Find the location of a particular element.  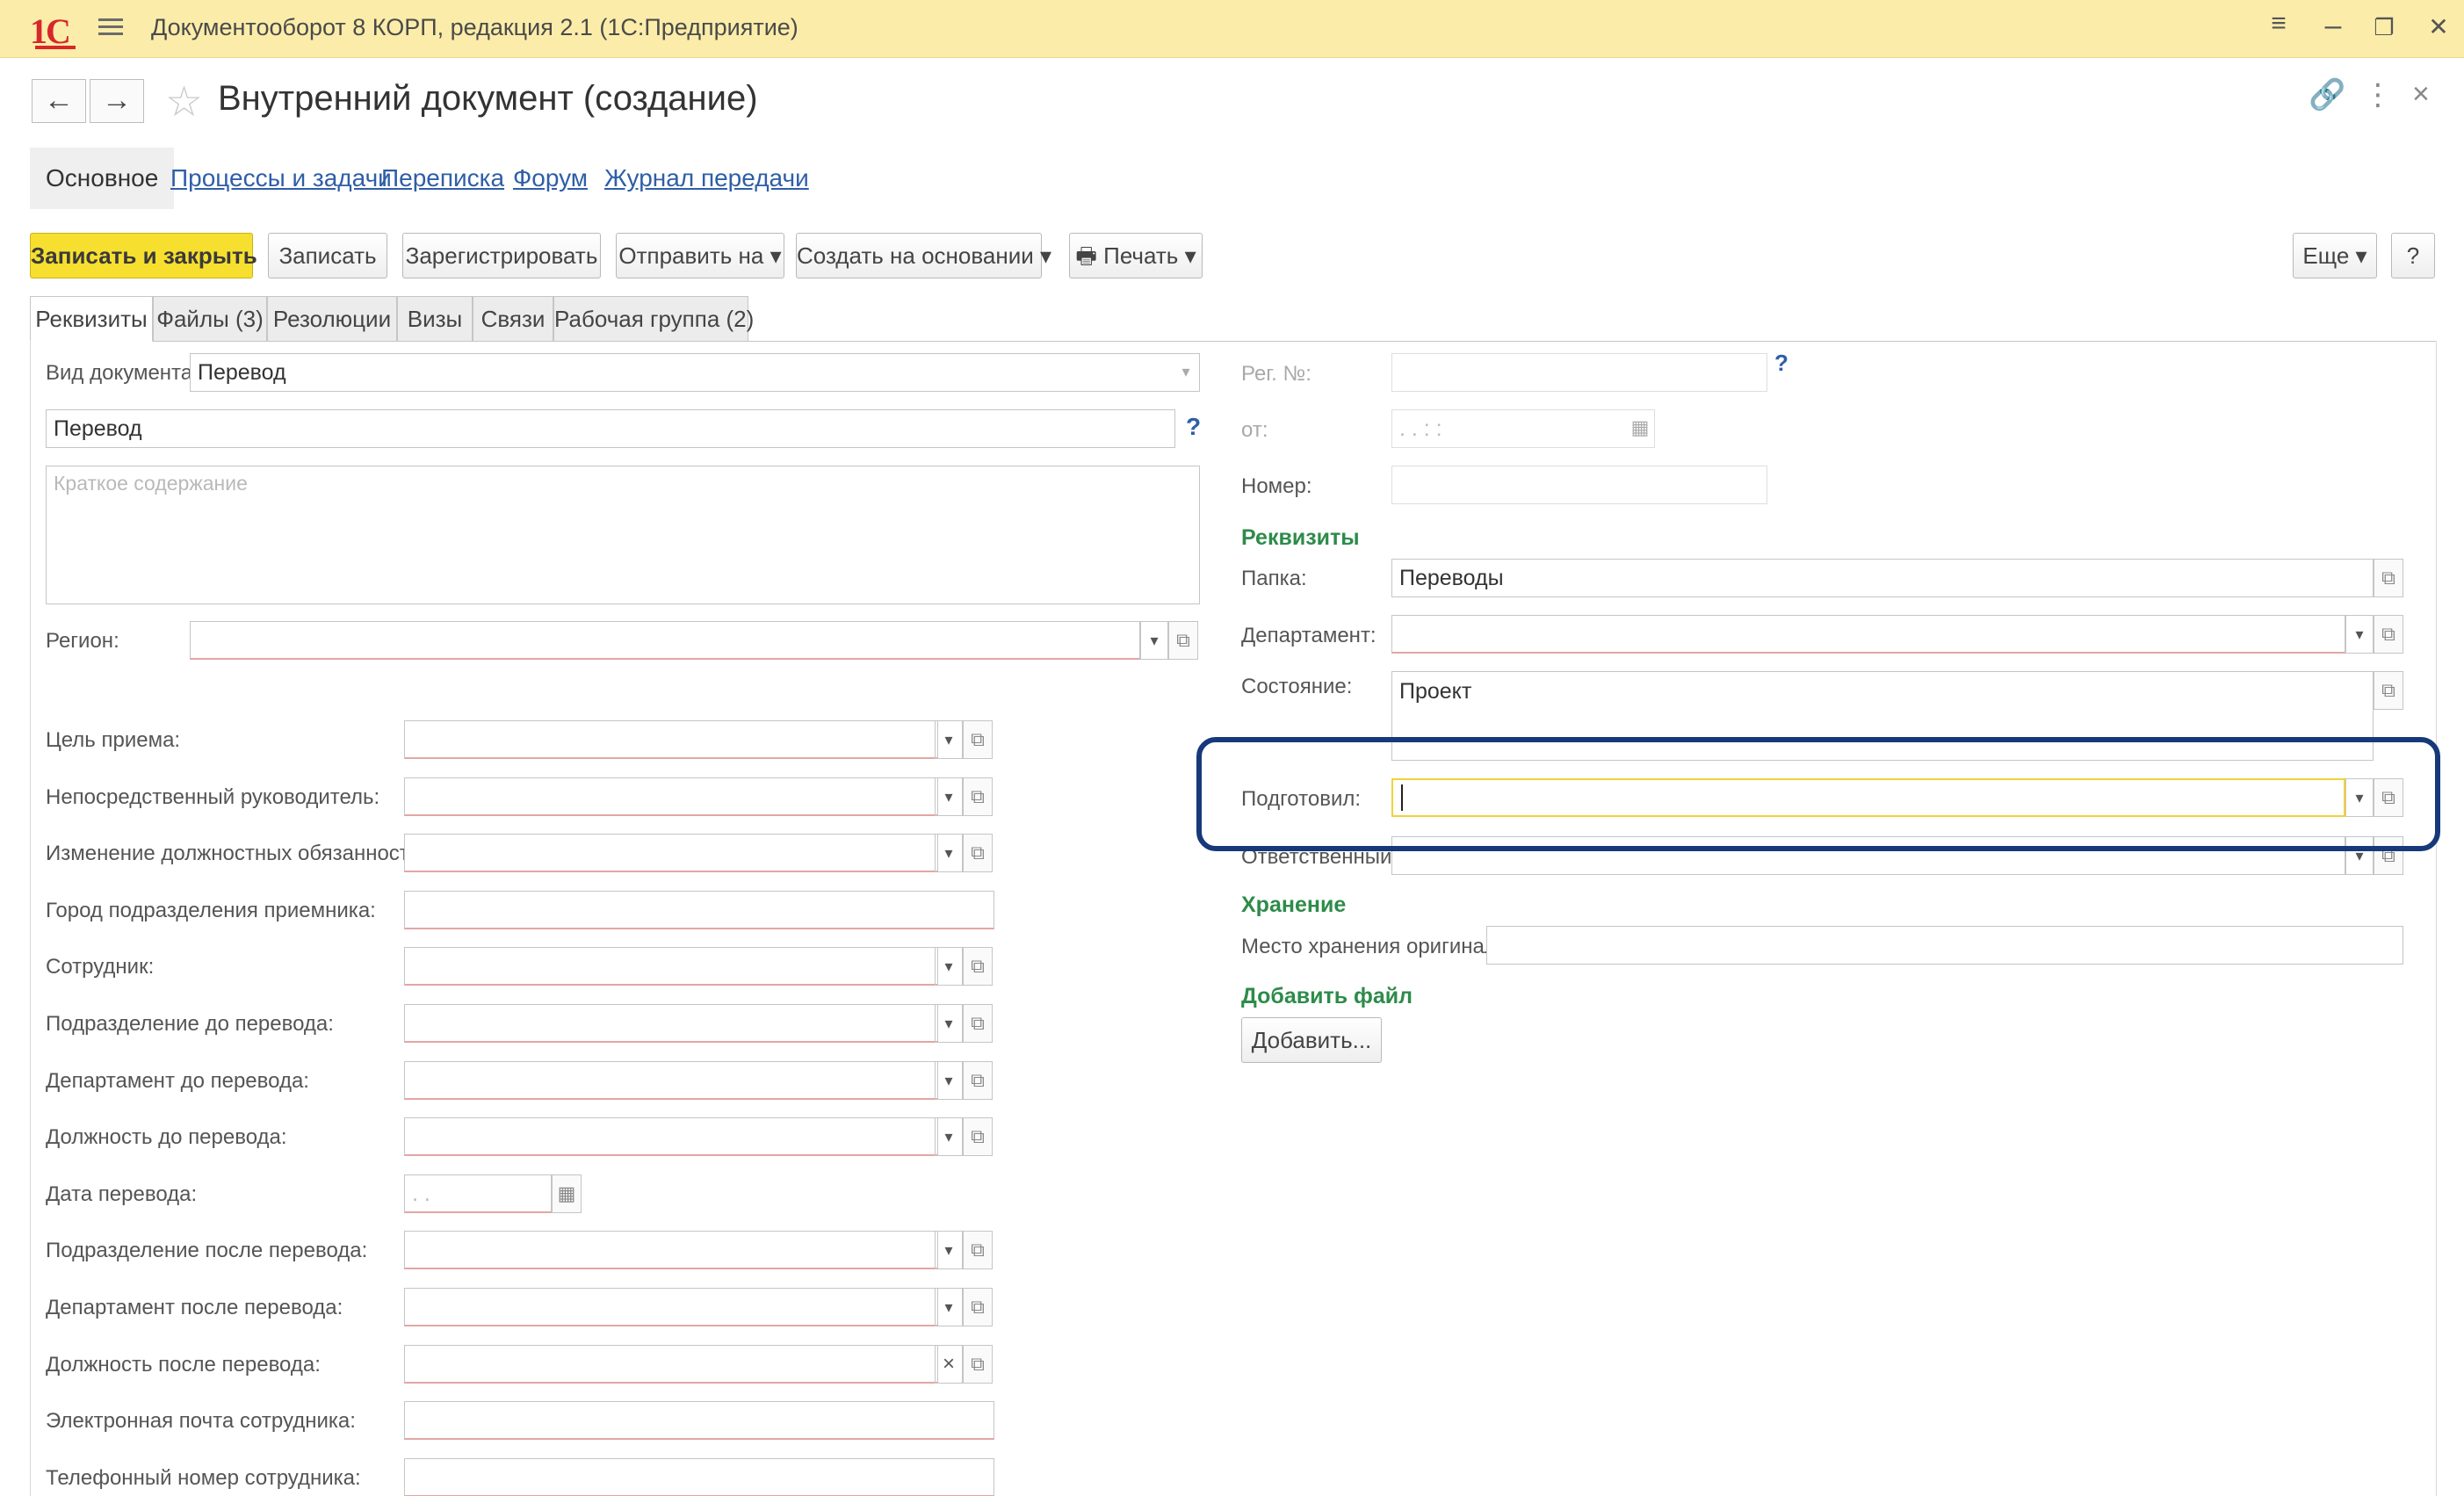

tab-work-group: Рабочая группа (2) is located at coordinates (654, 319).